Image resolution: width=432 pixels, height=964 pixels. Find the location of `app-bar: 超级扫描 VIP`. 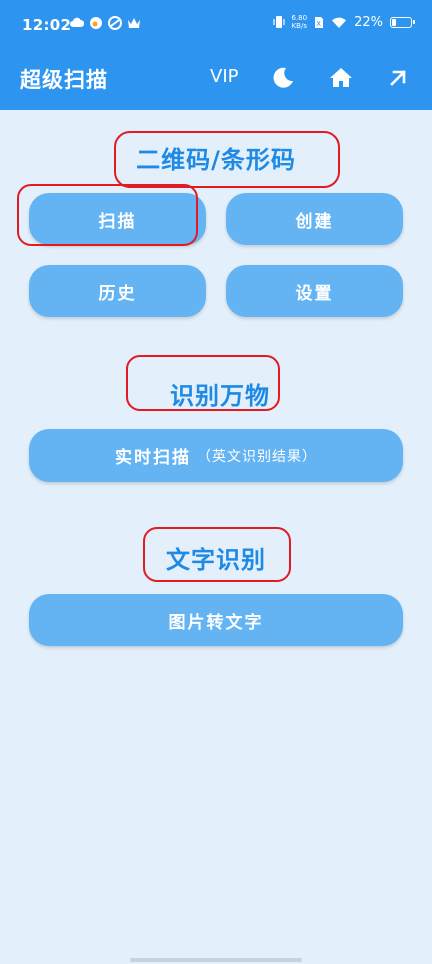

app-bar: 超级扫描 VIP is located at coordinates (216, 81).